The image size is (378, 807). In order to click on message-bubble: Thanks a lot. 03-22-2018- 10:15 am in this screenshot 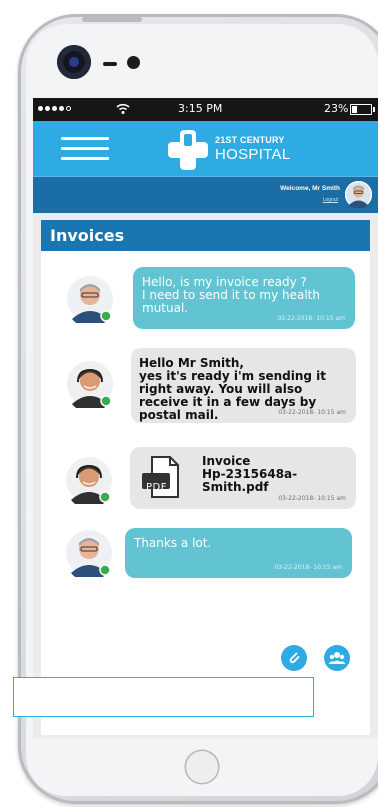, I will do `click(238, 553)`.